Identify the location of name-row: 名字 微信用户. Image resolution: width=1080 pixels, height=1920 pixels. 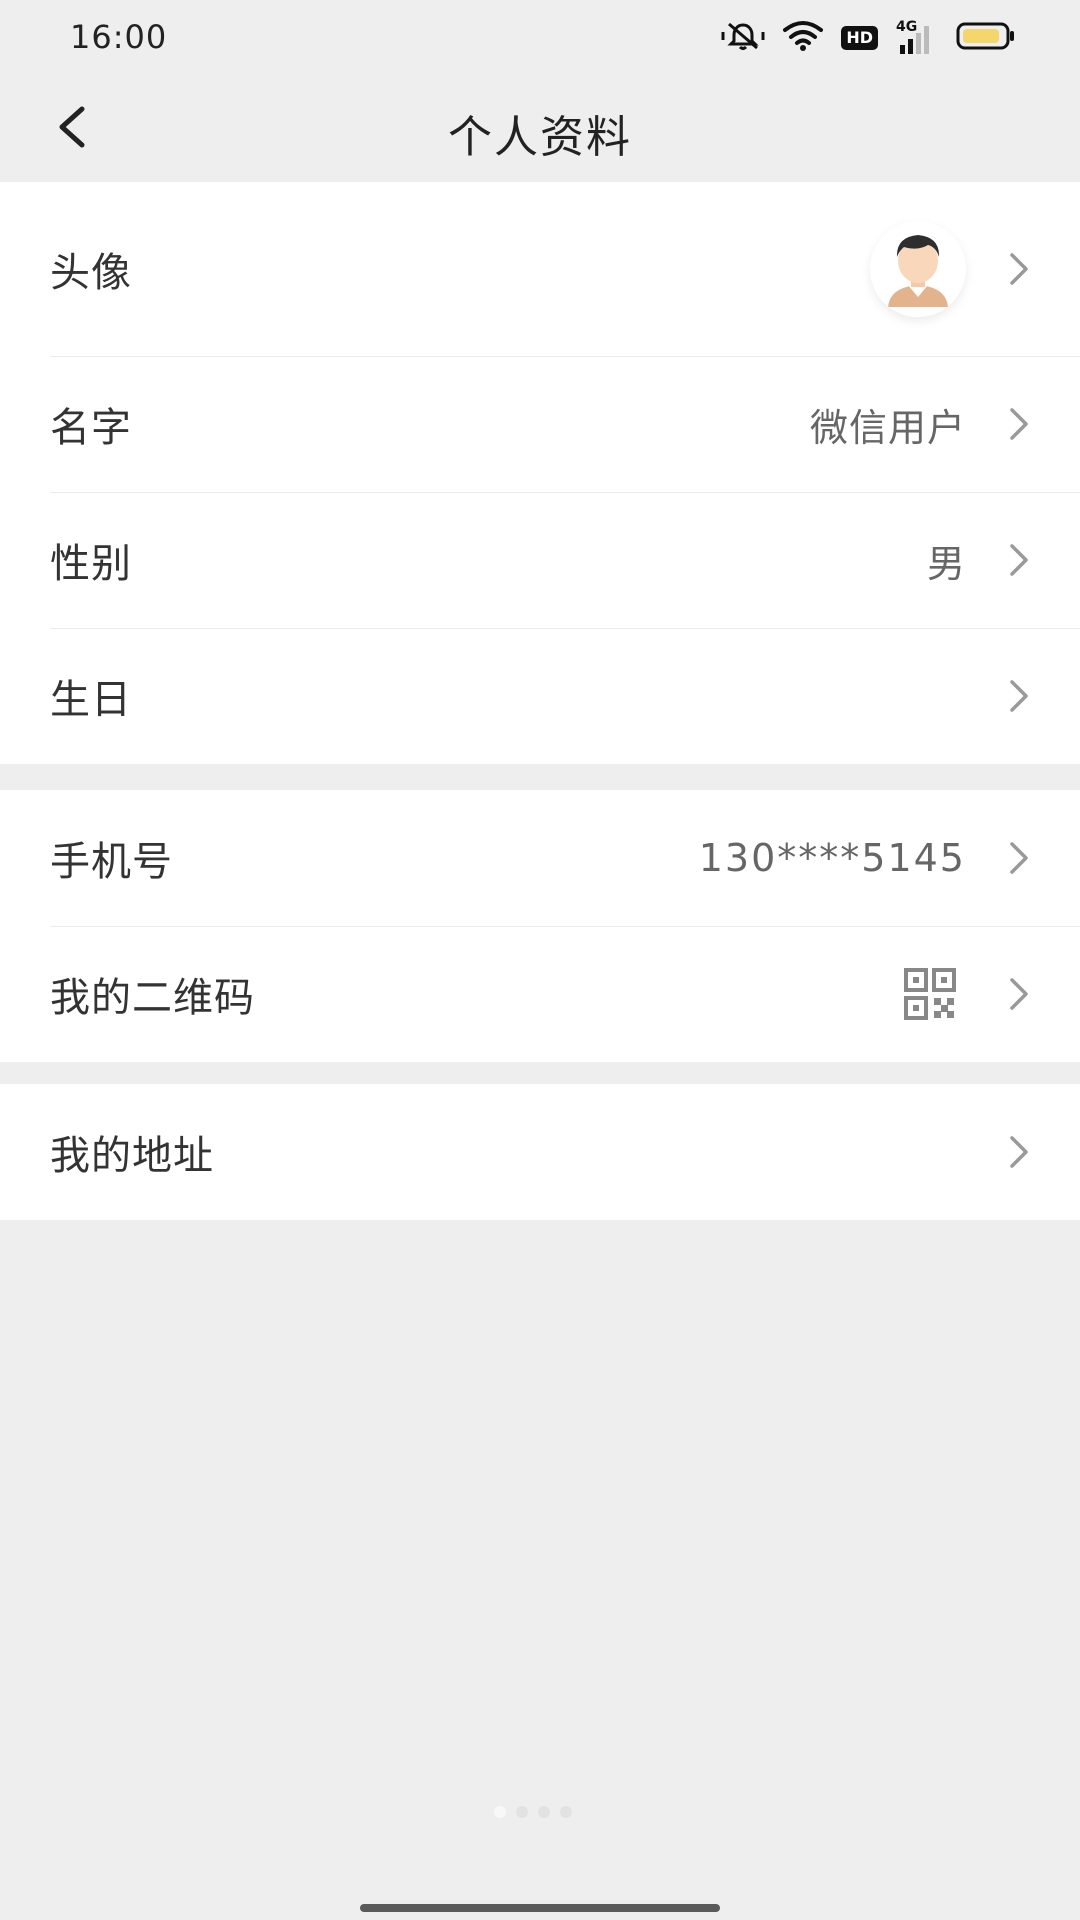
(540, 424).